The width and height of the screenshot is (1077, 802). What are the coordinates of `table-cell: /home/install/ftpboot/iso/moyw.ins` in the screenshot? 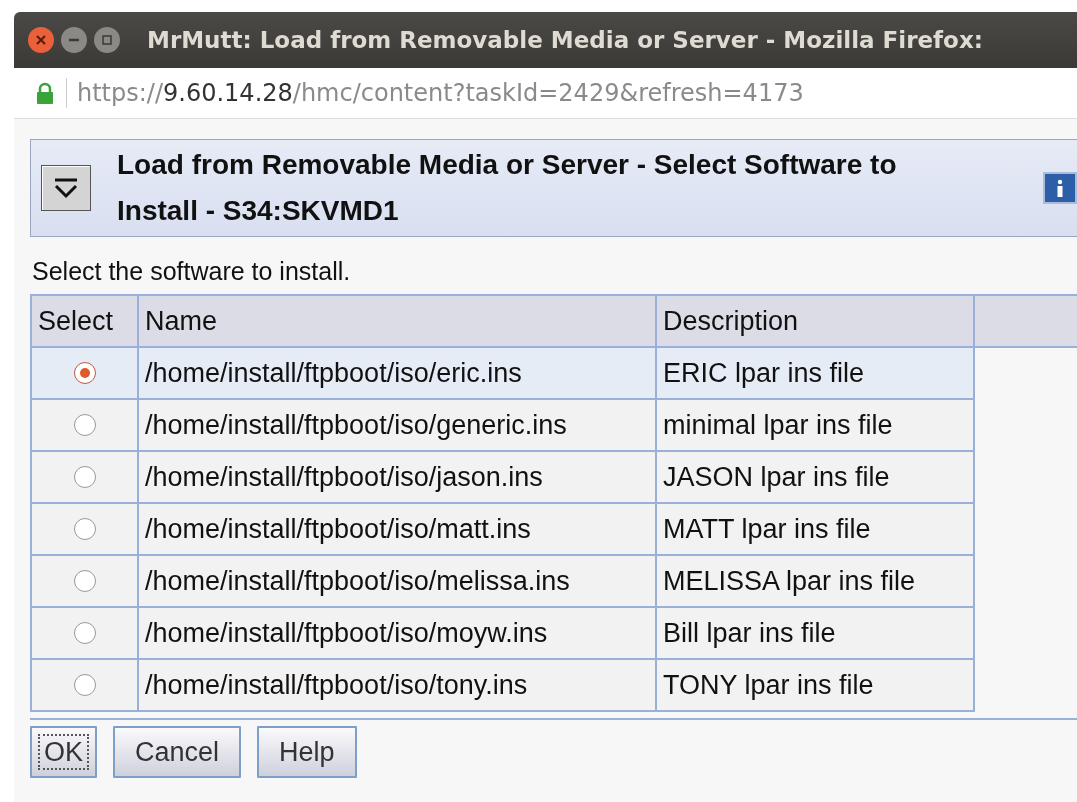 It's located at (398, 634).